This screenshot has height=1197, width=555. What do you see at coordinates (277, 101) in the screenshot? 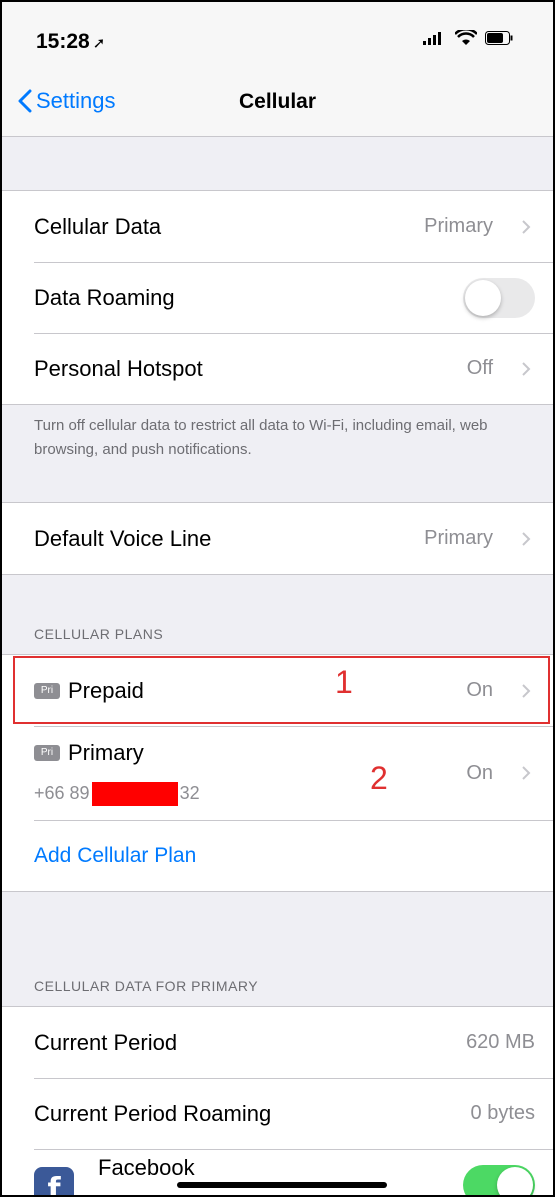
I see `page-title: Cellular` at bounding box center [277, 101].